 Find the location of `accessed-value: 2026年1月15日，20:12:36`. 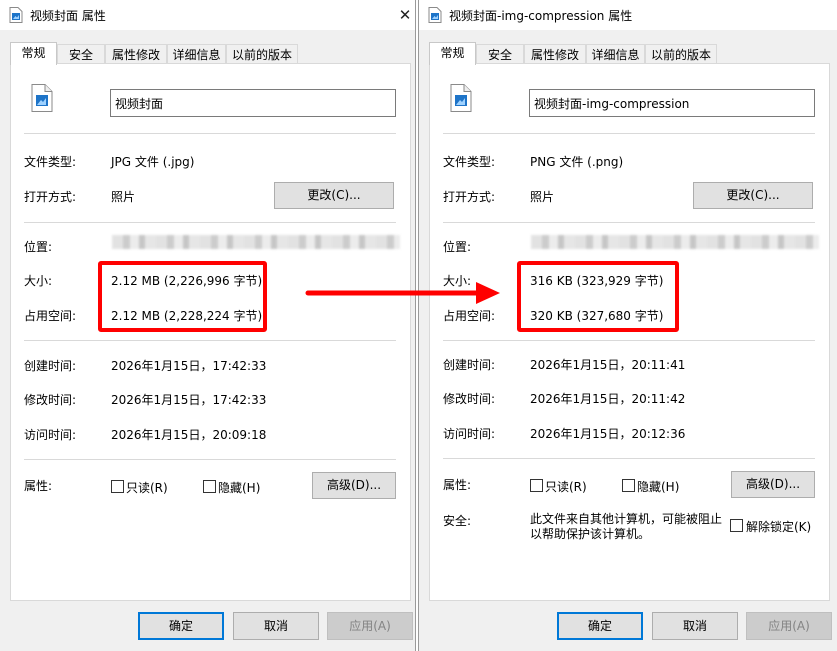

accessed-value: 2026年1月15日，20:12:36 is located at coordinates (608, 434).